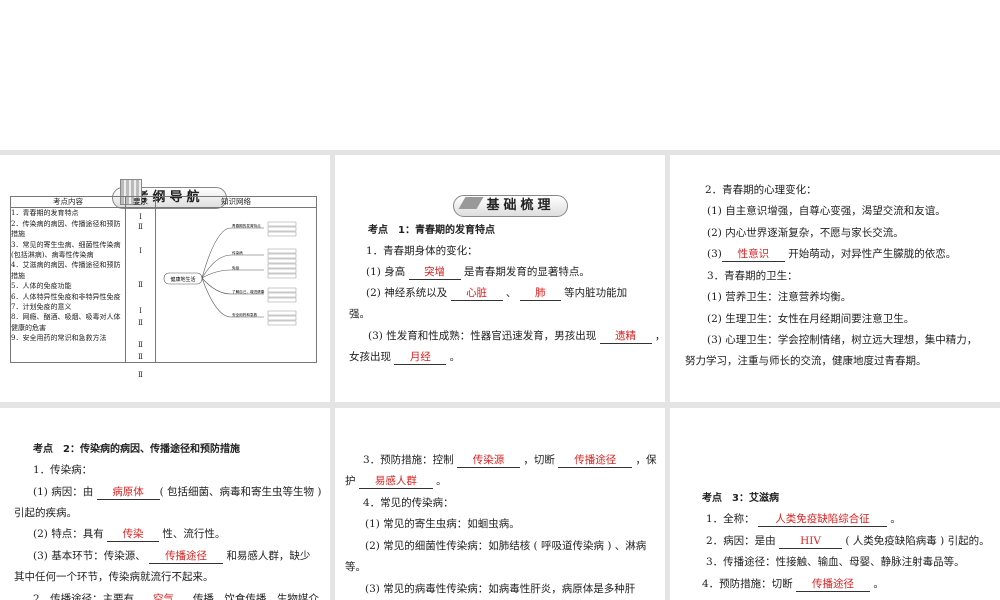  I want to click on text-line: (1) 病因：由 病原体( 包括细菌、病毒和寄生虫等生物 ), so click(177, 492).